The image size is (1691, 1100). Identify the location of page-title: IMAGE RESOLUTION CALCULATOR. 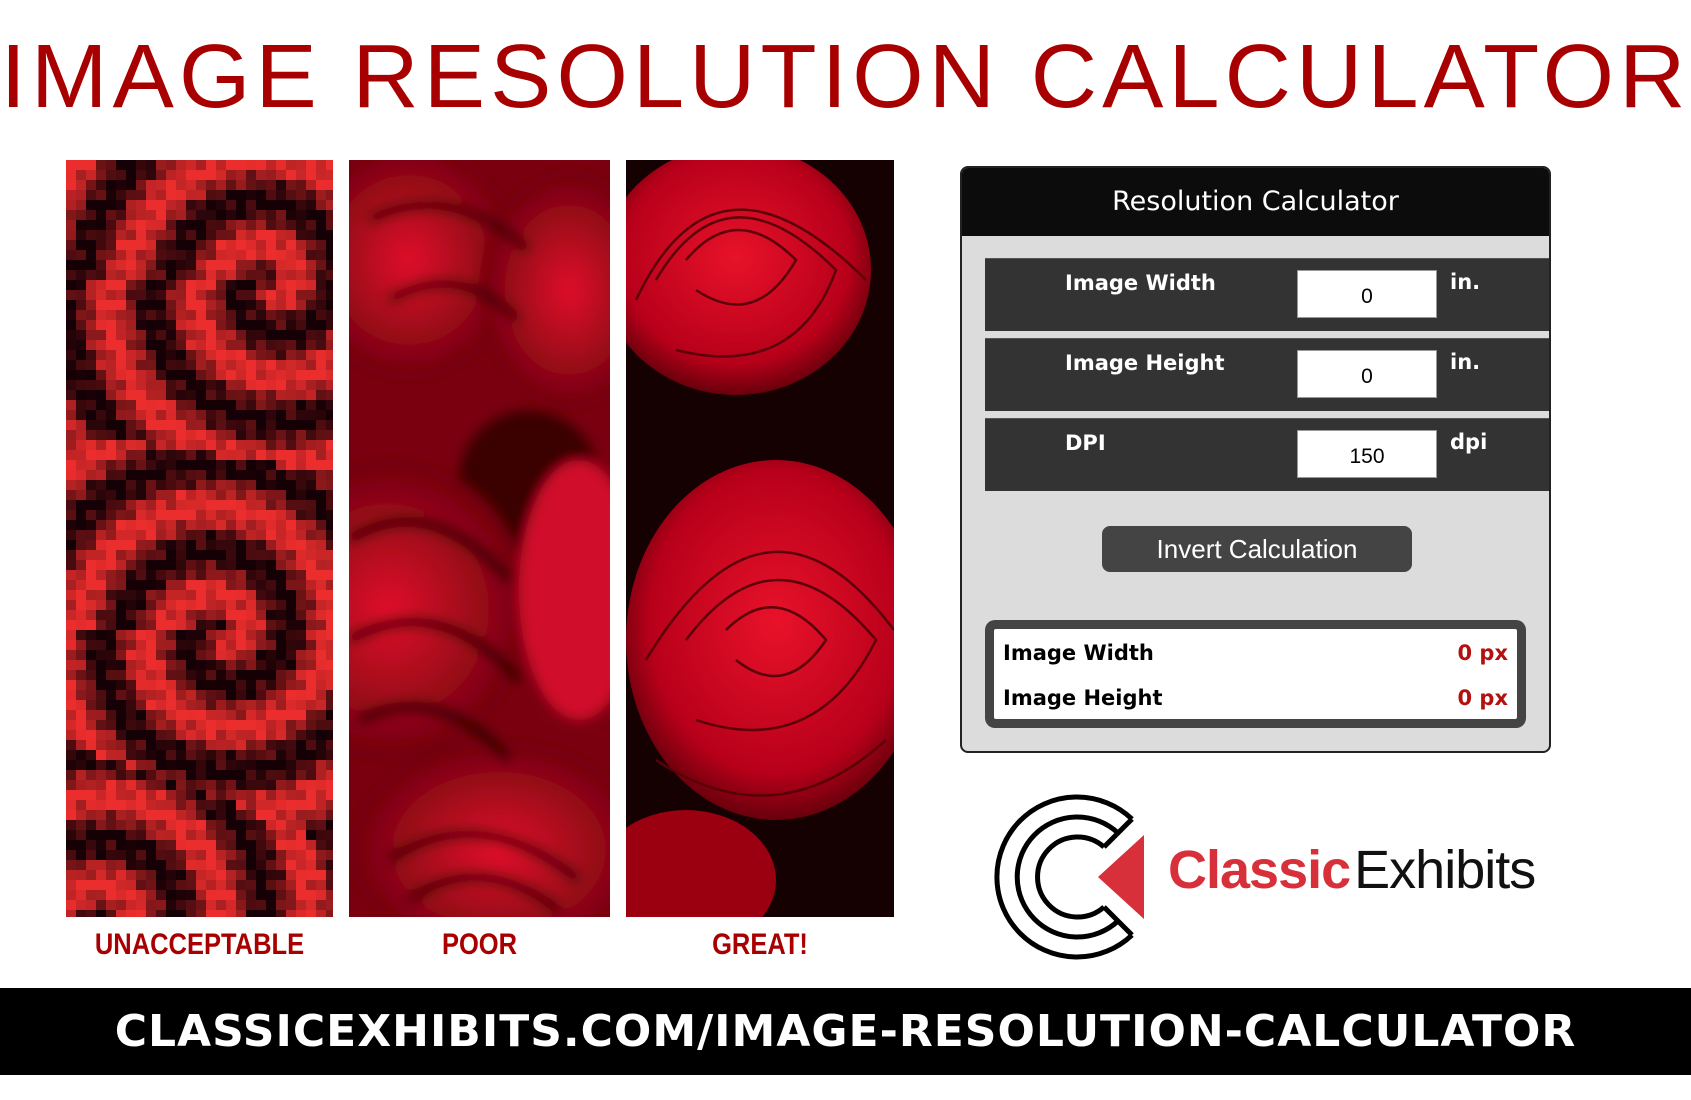
(845, 77).